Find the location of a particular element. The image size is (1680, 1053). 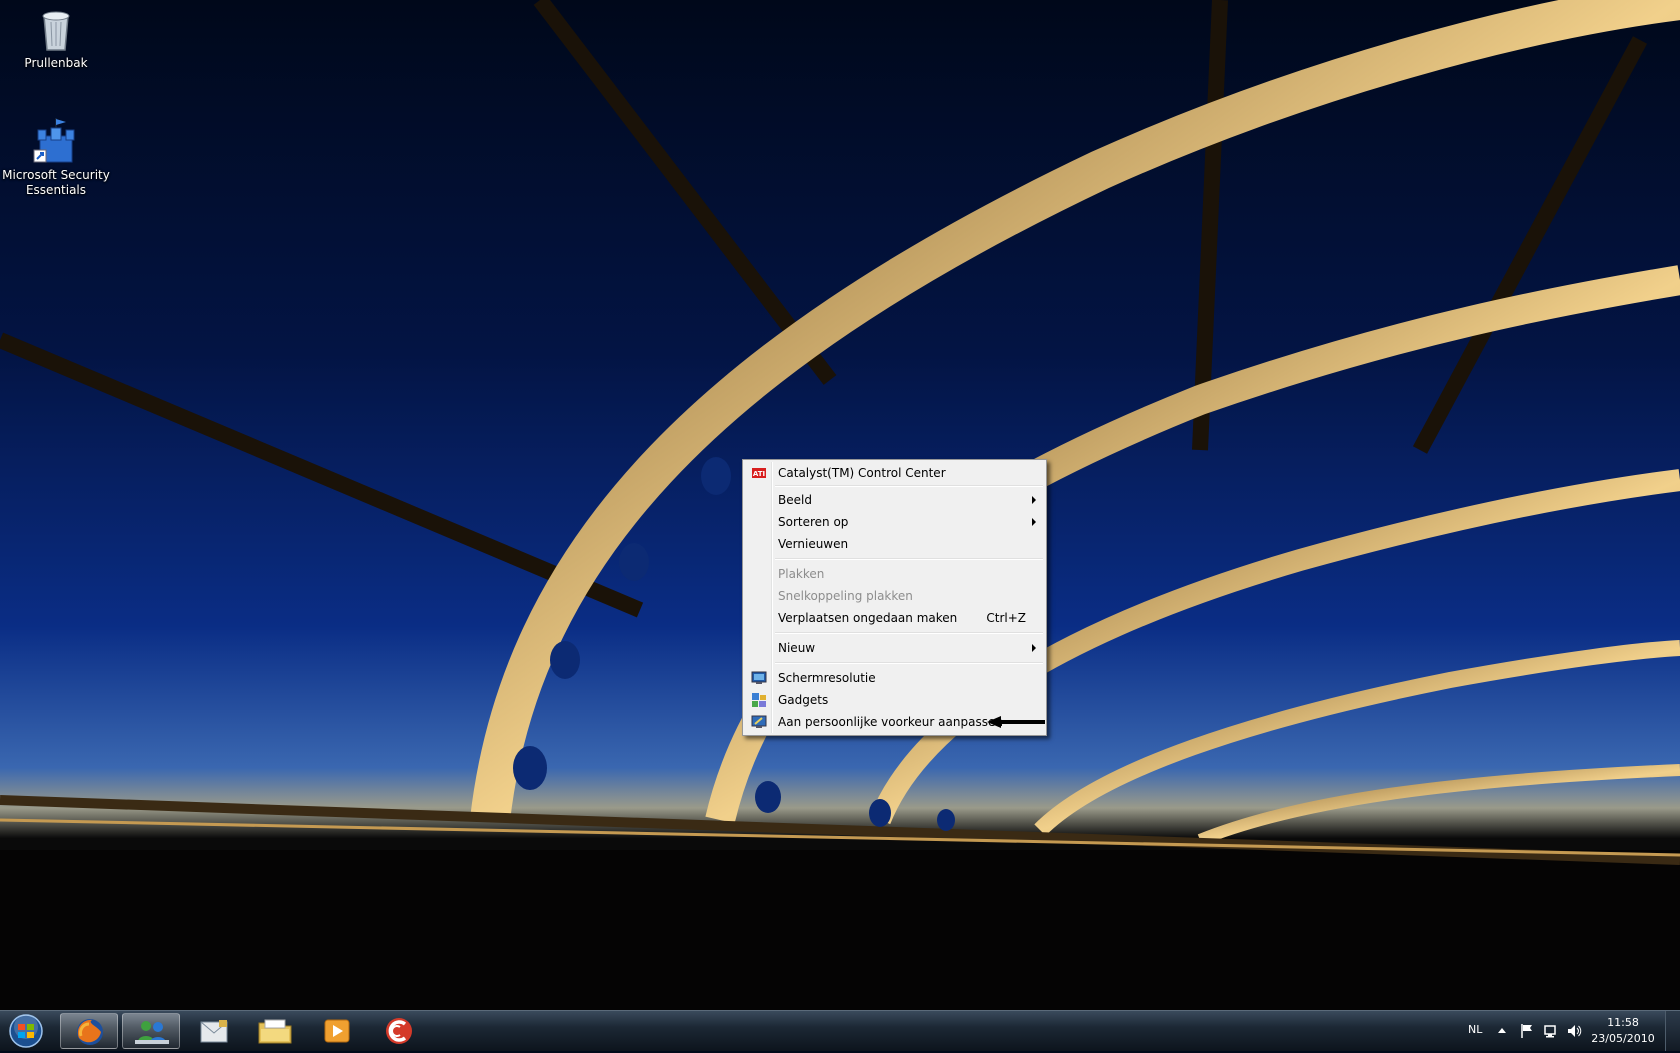

menu-item-catalyst: ATI Catalyst(TM) Control Center is located at coordinates (894, 473).